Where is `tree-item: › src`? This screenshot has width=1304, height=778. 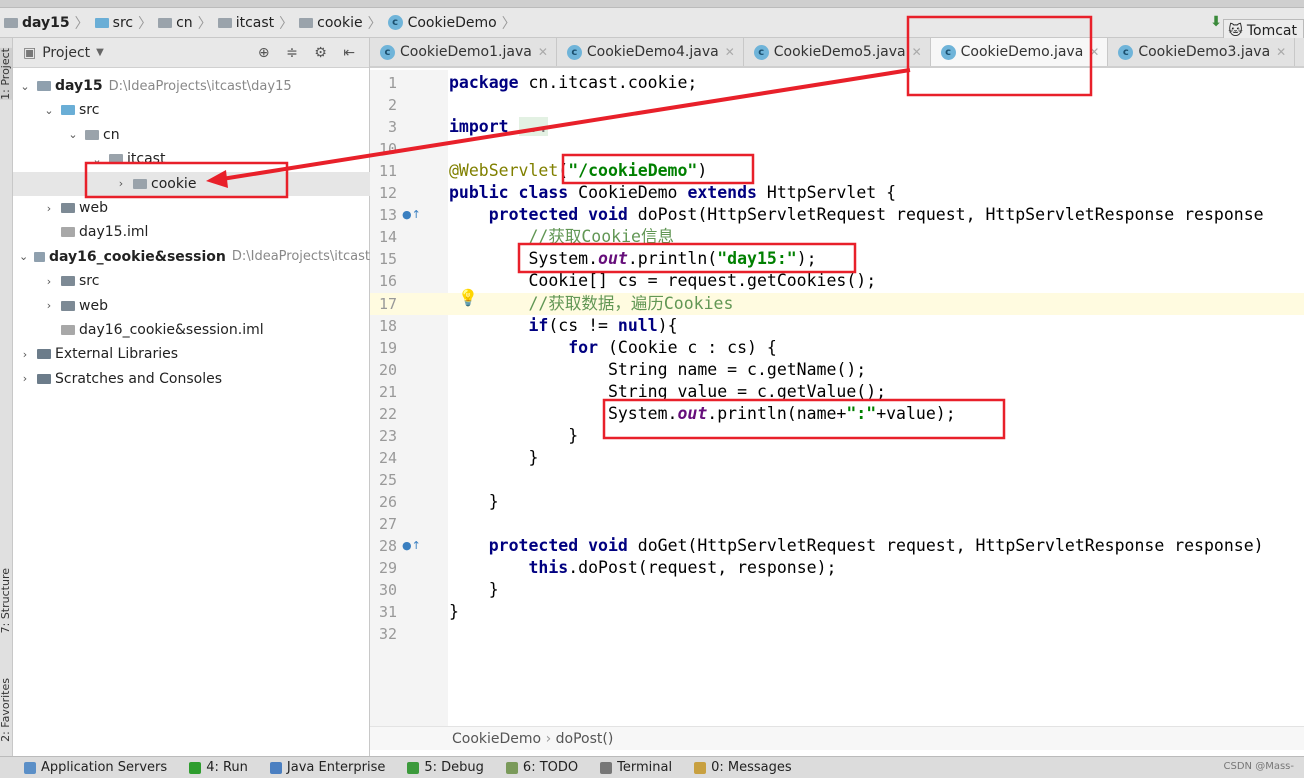
tree-item: › src is located at coordinates (191, 281).